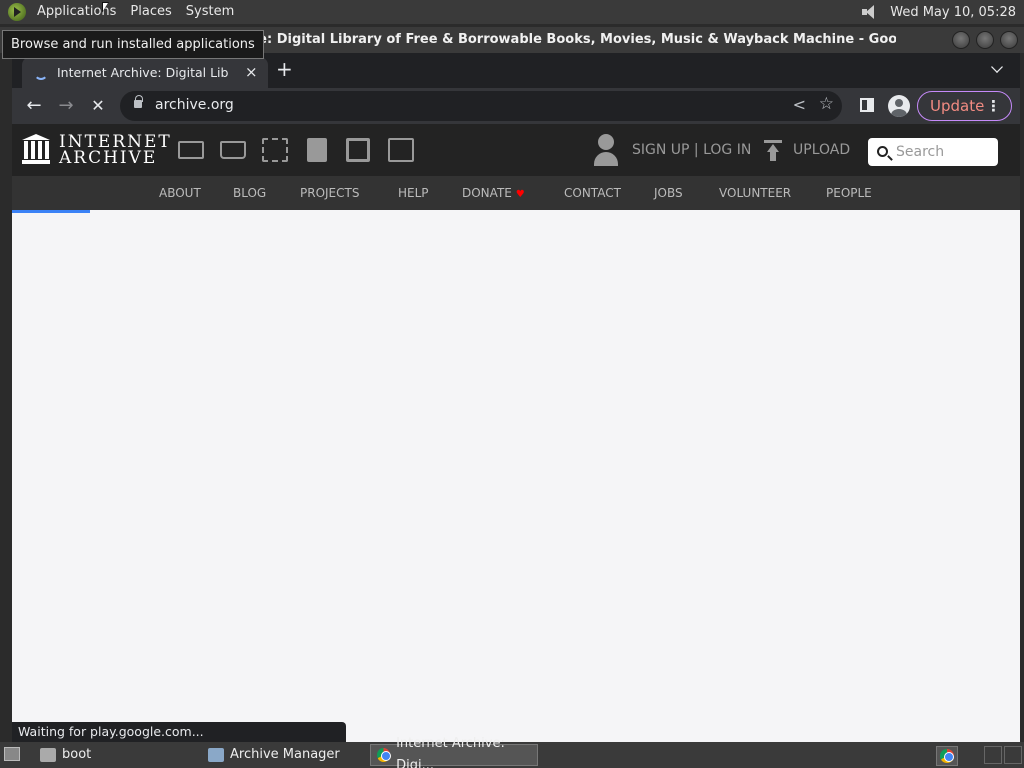  I want to click on archive-manager-icon, so click(216, 755).